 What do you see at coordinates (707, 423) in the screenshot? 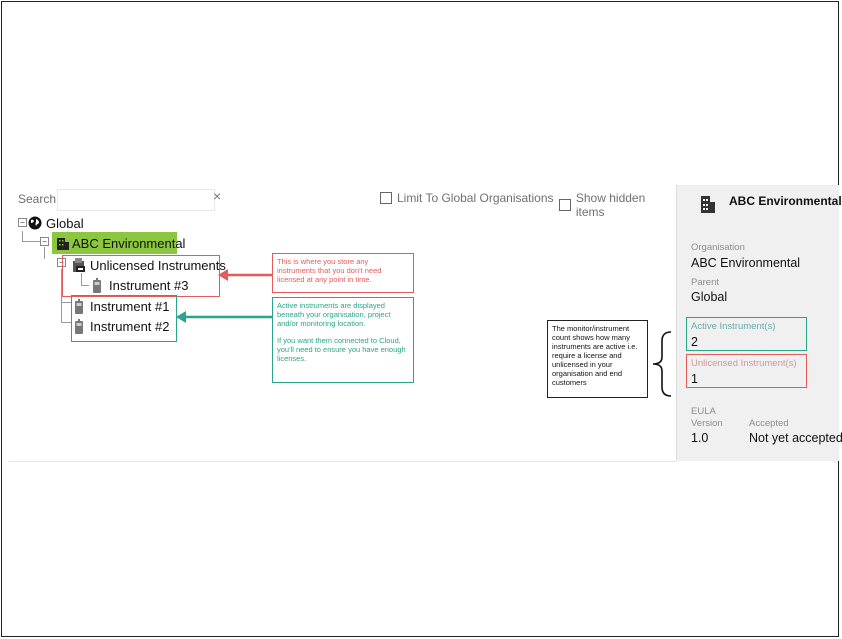
I see `version-label: Version` at bounding box center [707, 423].